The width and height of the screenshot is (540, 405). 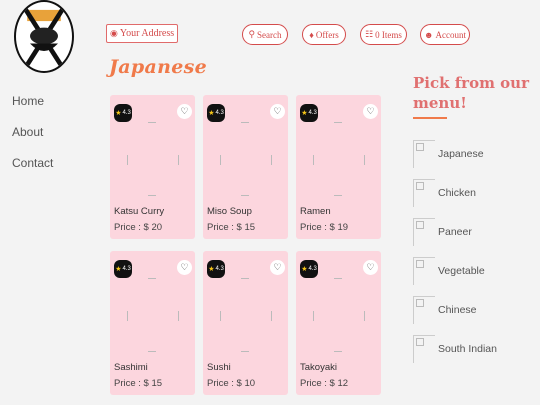 What do you see at coordinates (152, 167) in the screenshot?
I see `product-card: ★ 4.3 ♡ Katsu Curry Price : $ 20` at bounding box center [152, 167].